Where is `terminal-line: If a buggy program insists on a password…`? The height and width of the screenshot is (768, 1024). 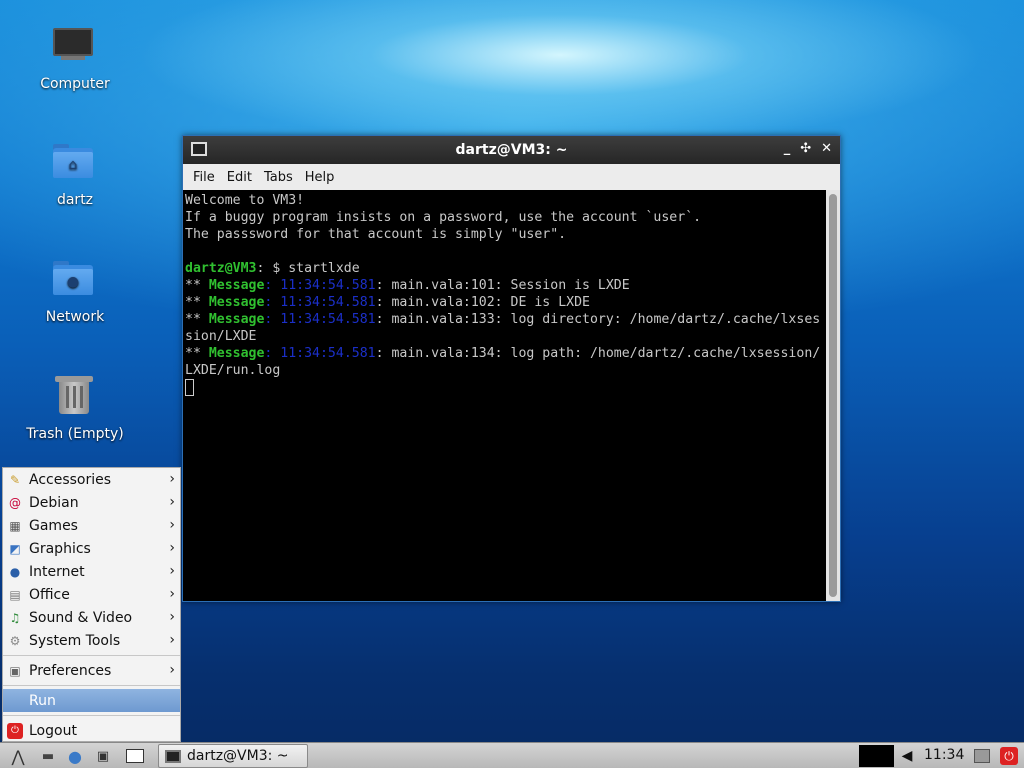
terminal-line: If a buggy program insists on a password… is located at coordinates (443, 217).